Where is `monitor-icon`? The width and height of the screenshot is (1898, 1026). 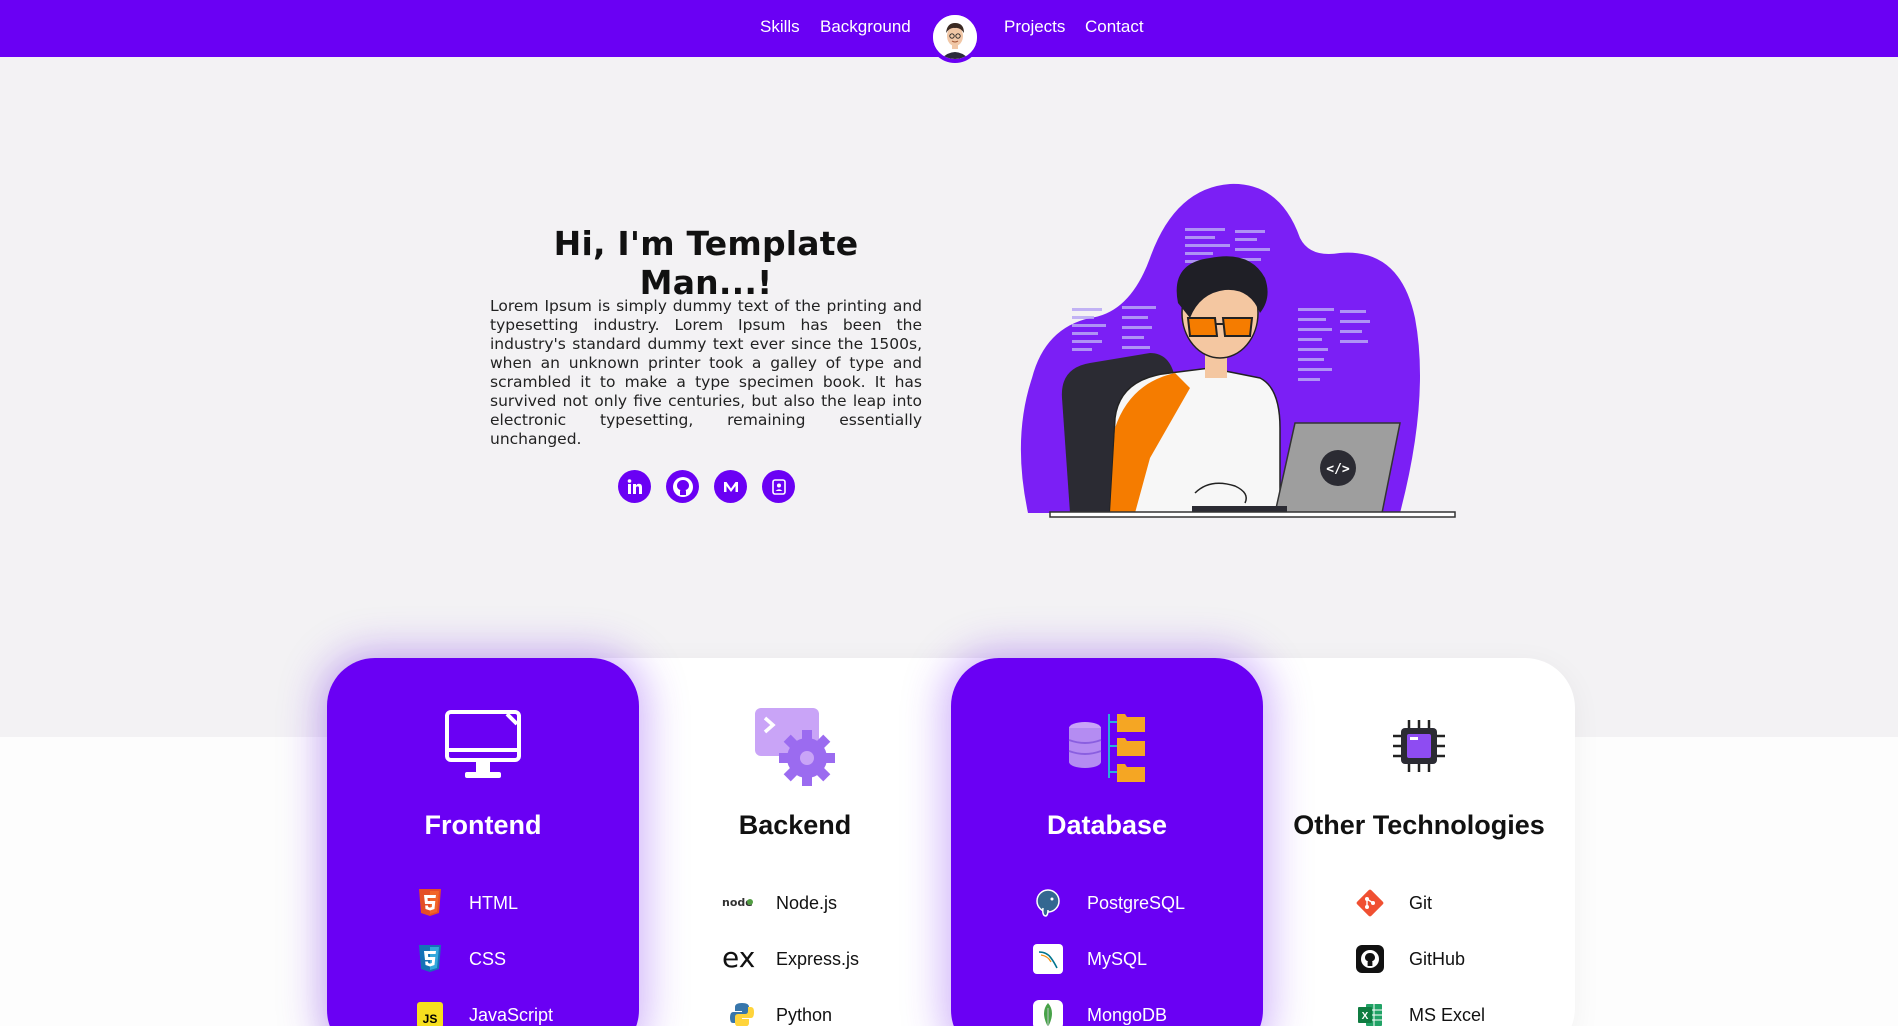 monitor-icon is located at coordinates (483, 744).